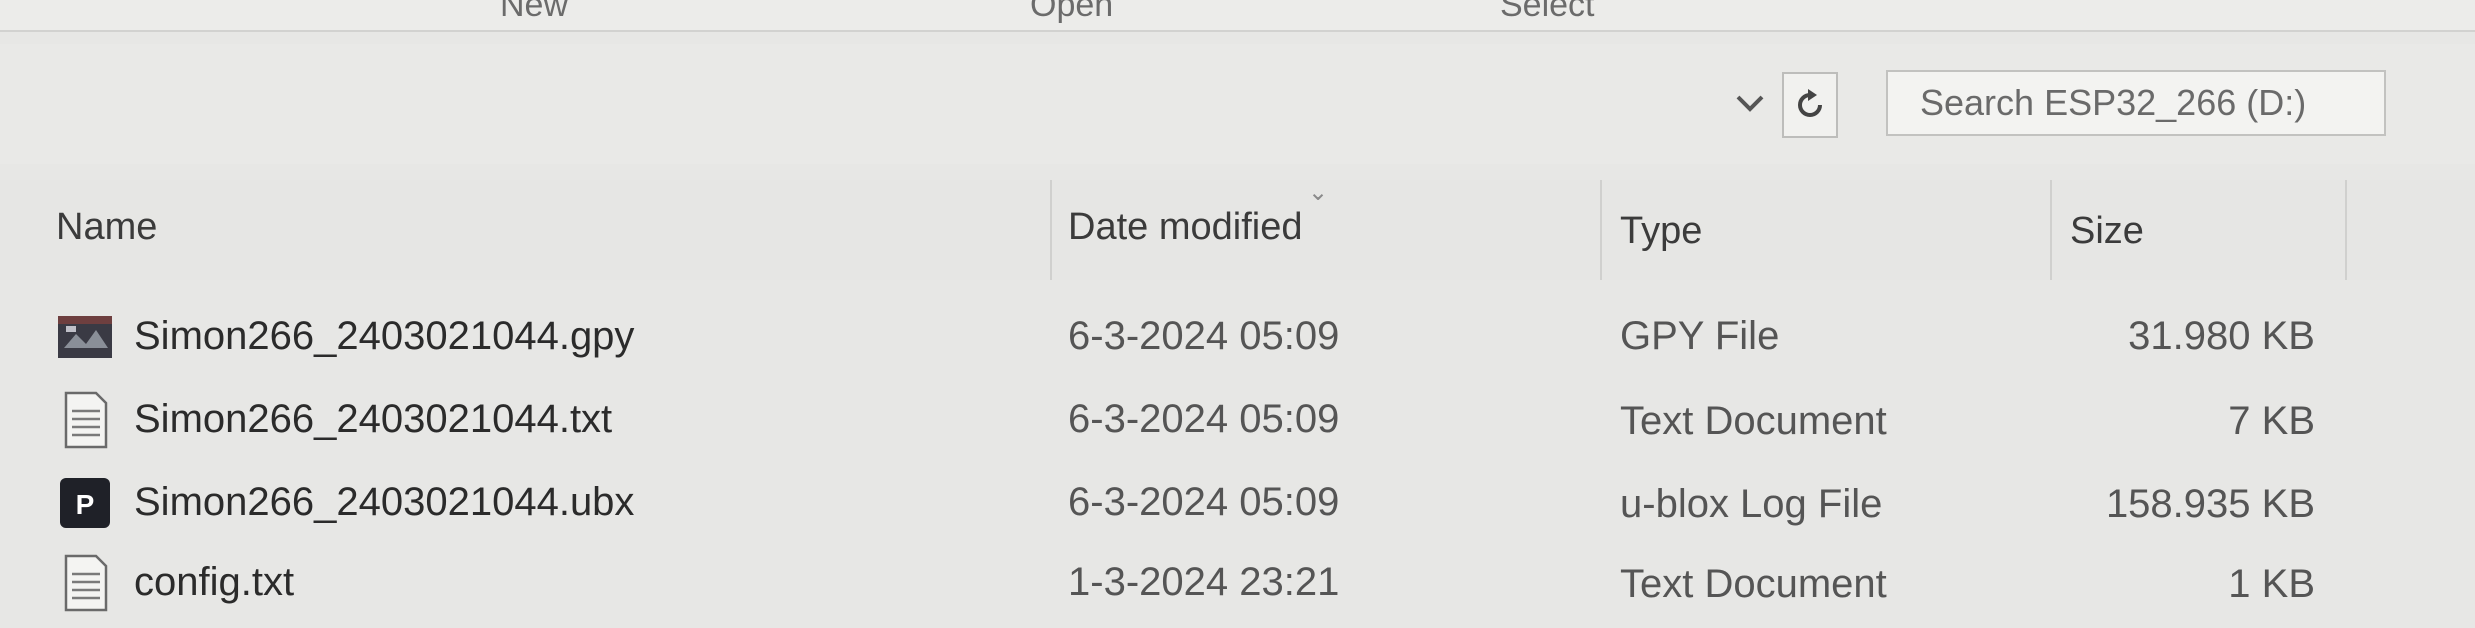  I want to click on file-size: 7 KB, so click(2271, 421).